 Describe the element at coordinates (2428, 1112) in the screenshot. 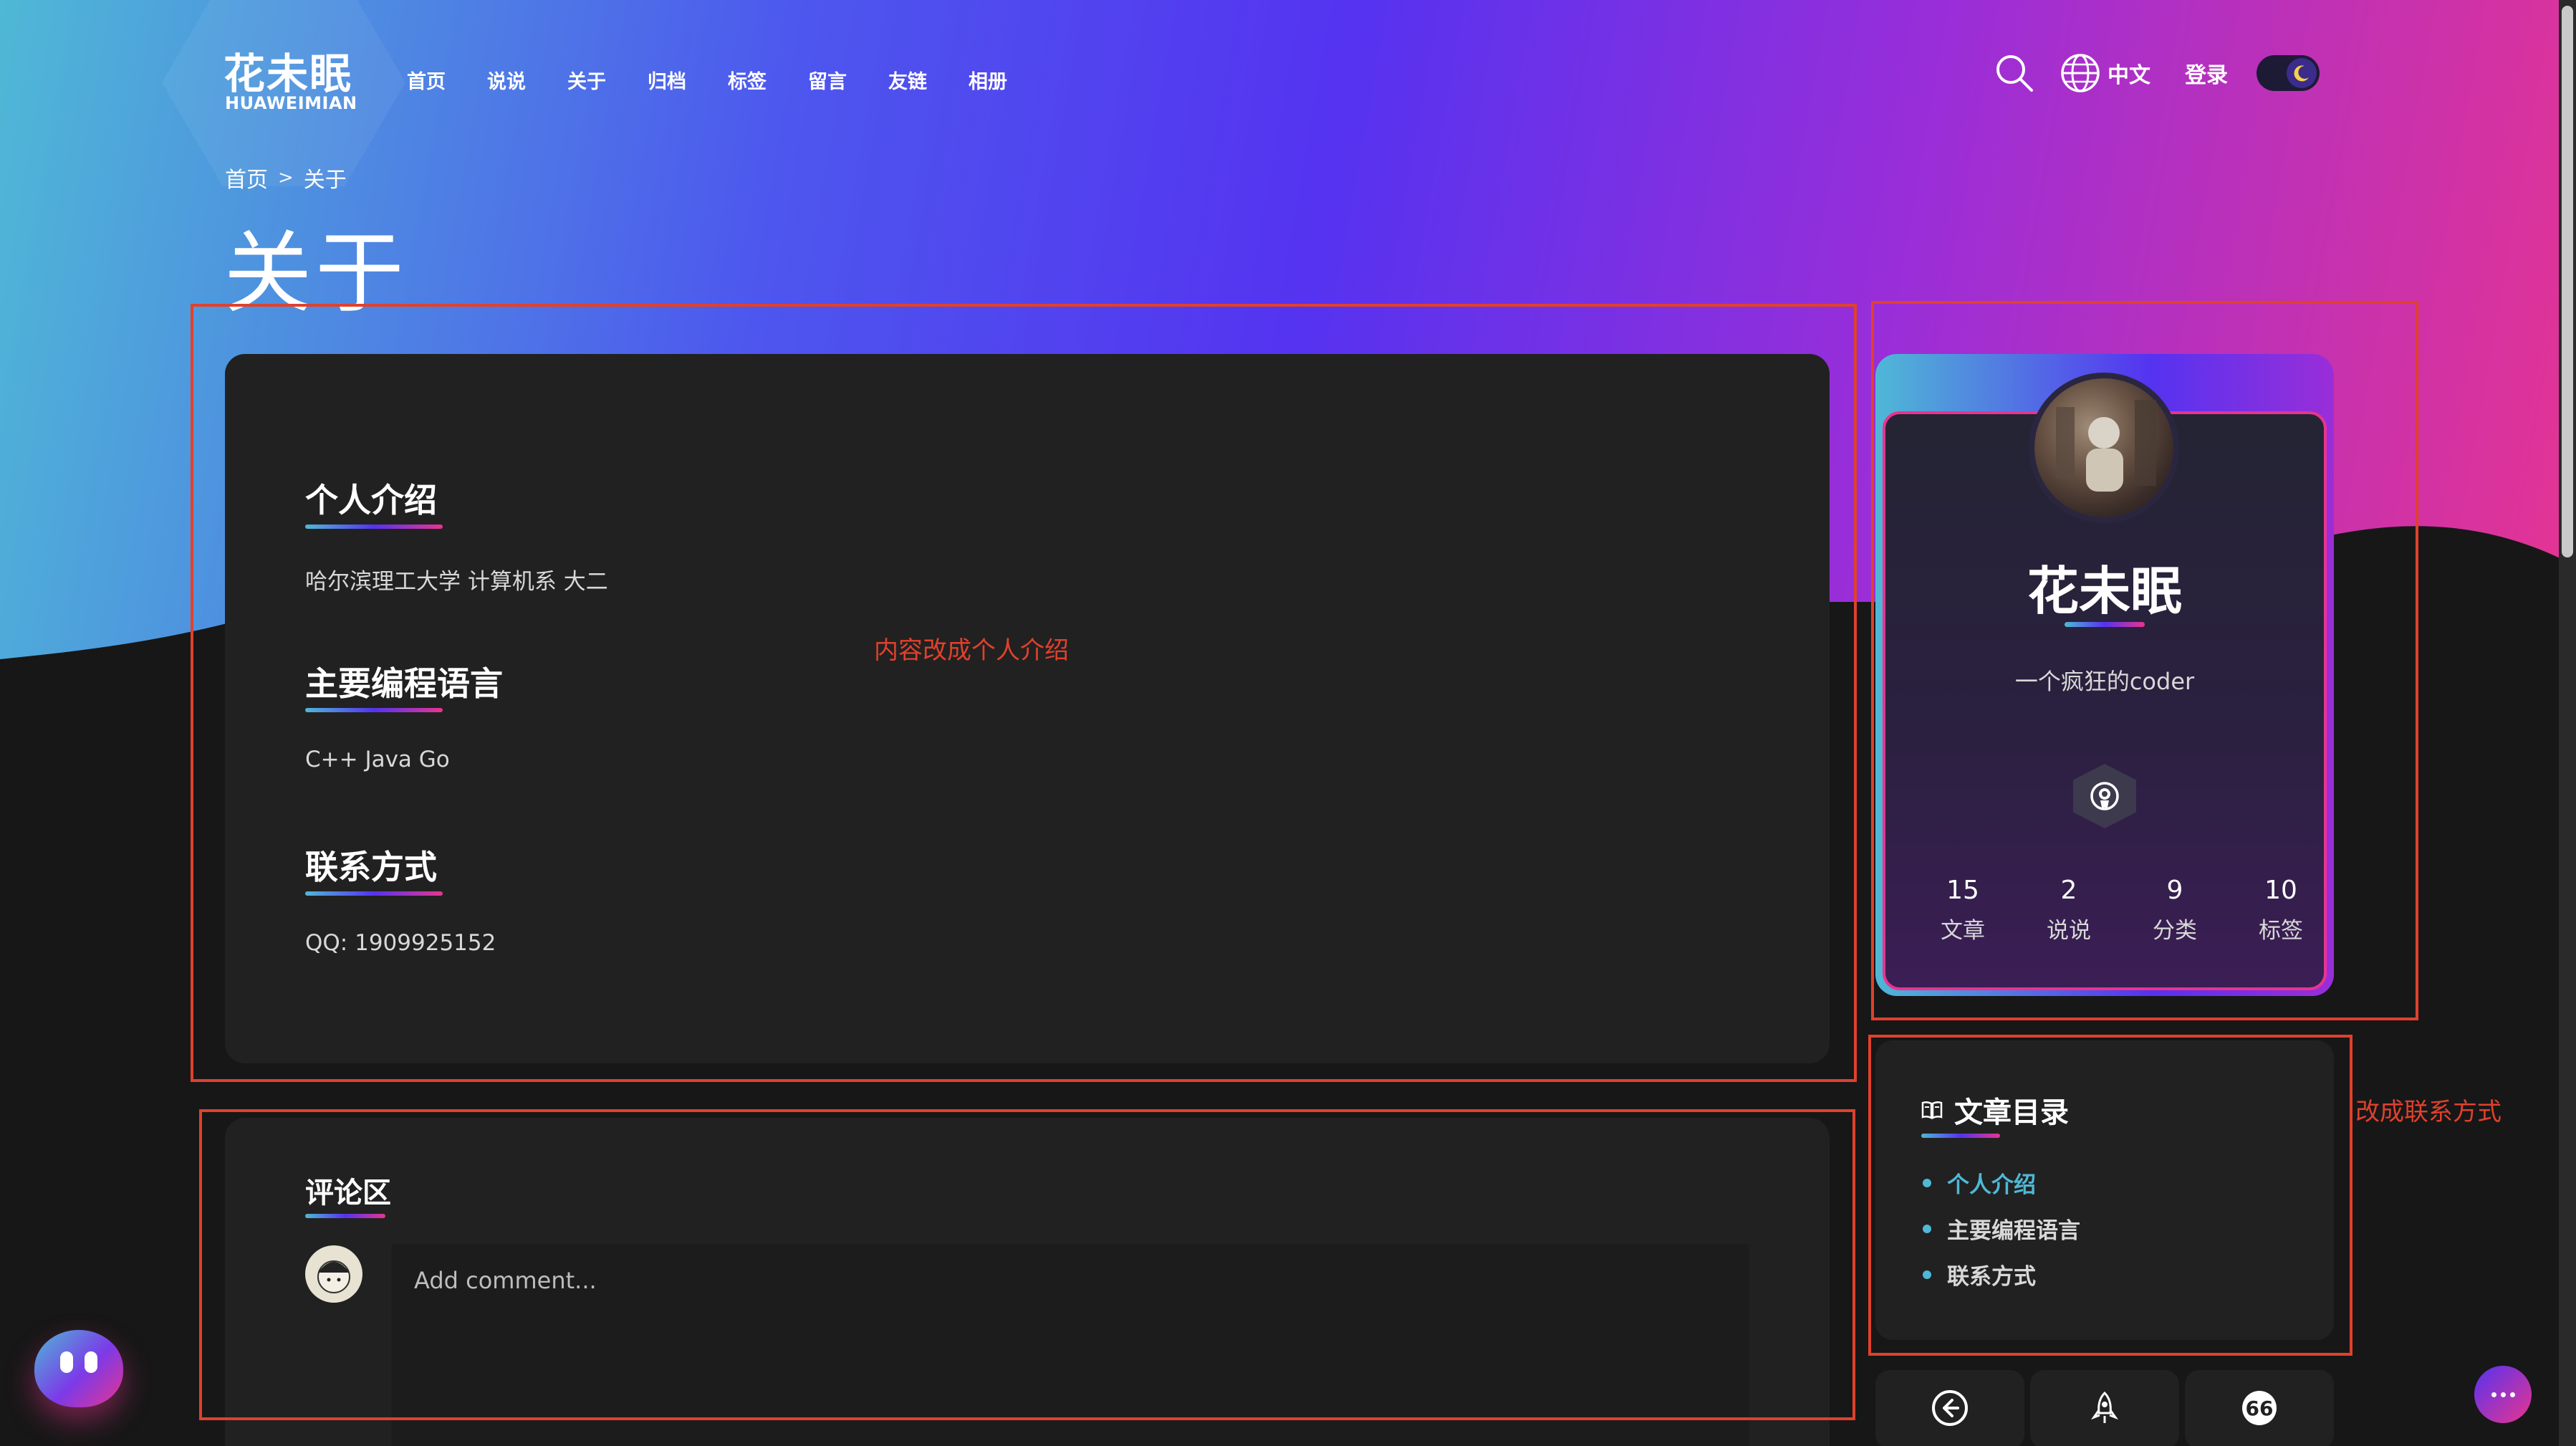

I see `annotation-note-toc: 改成联系方式` at that location.